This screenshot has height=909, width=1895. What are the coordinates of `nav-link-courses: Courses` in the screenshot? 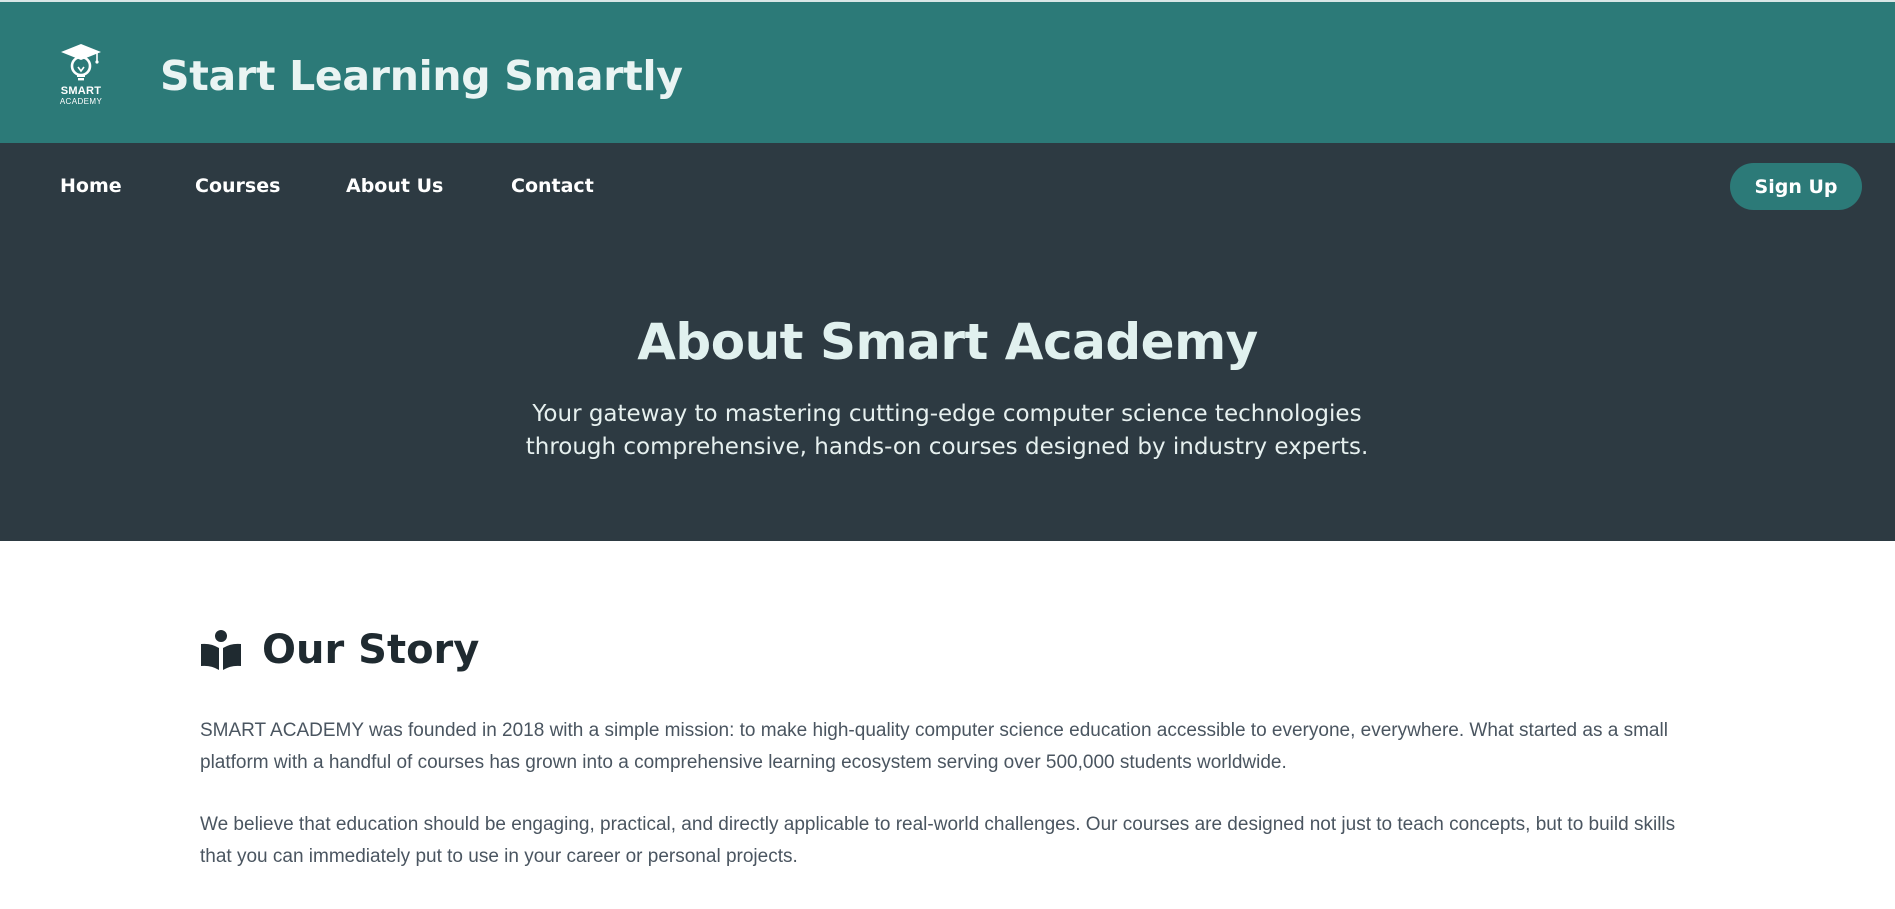 It's located at (237, 186).